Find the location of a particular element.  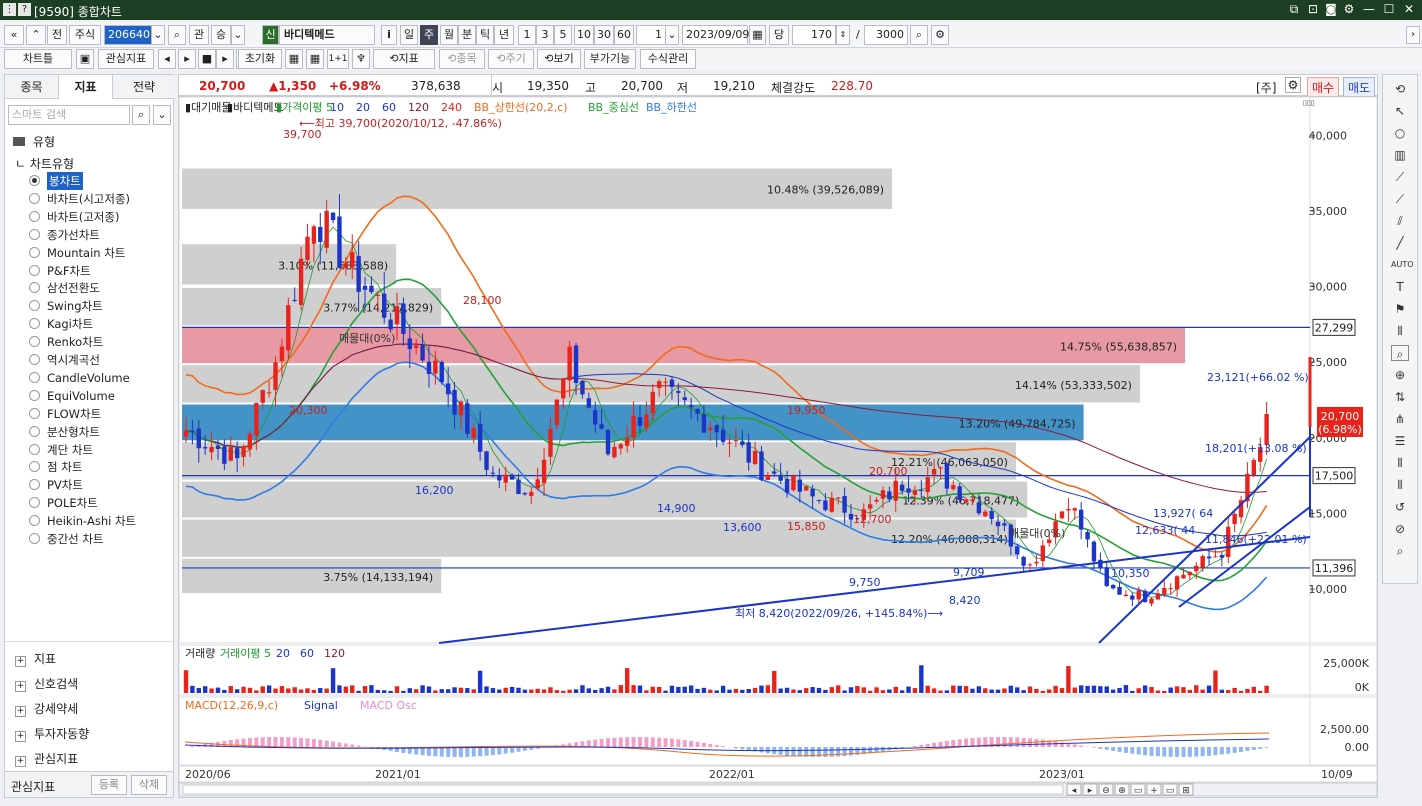

info-button: i is located at coordinates (389, 35).